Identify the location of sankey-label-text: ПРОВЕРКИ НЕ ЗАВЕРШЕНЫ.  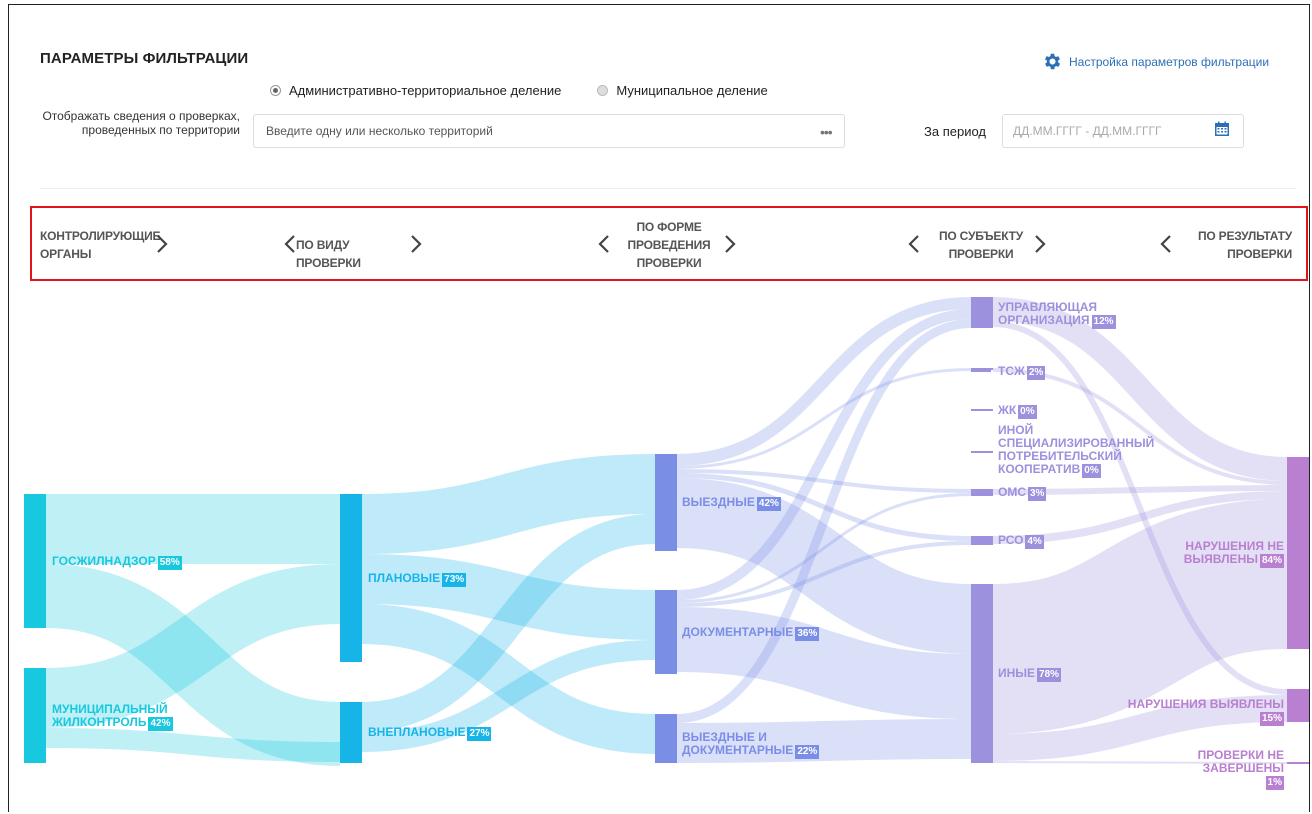
(1240, 761).